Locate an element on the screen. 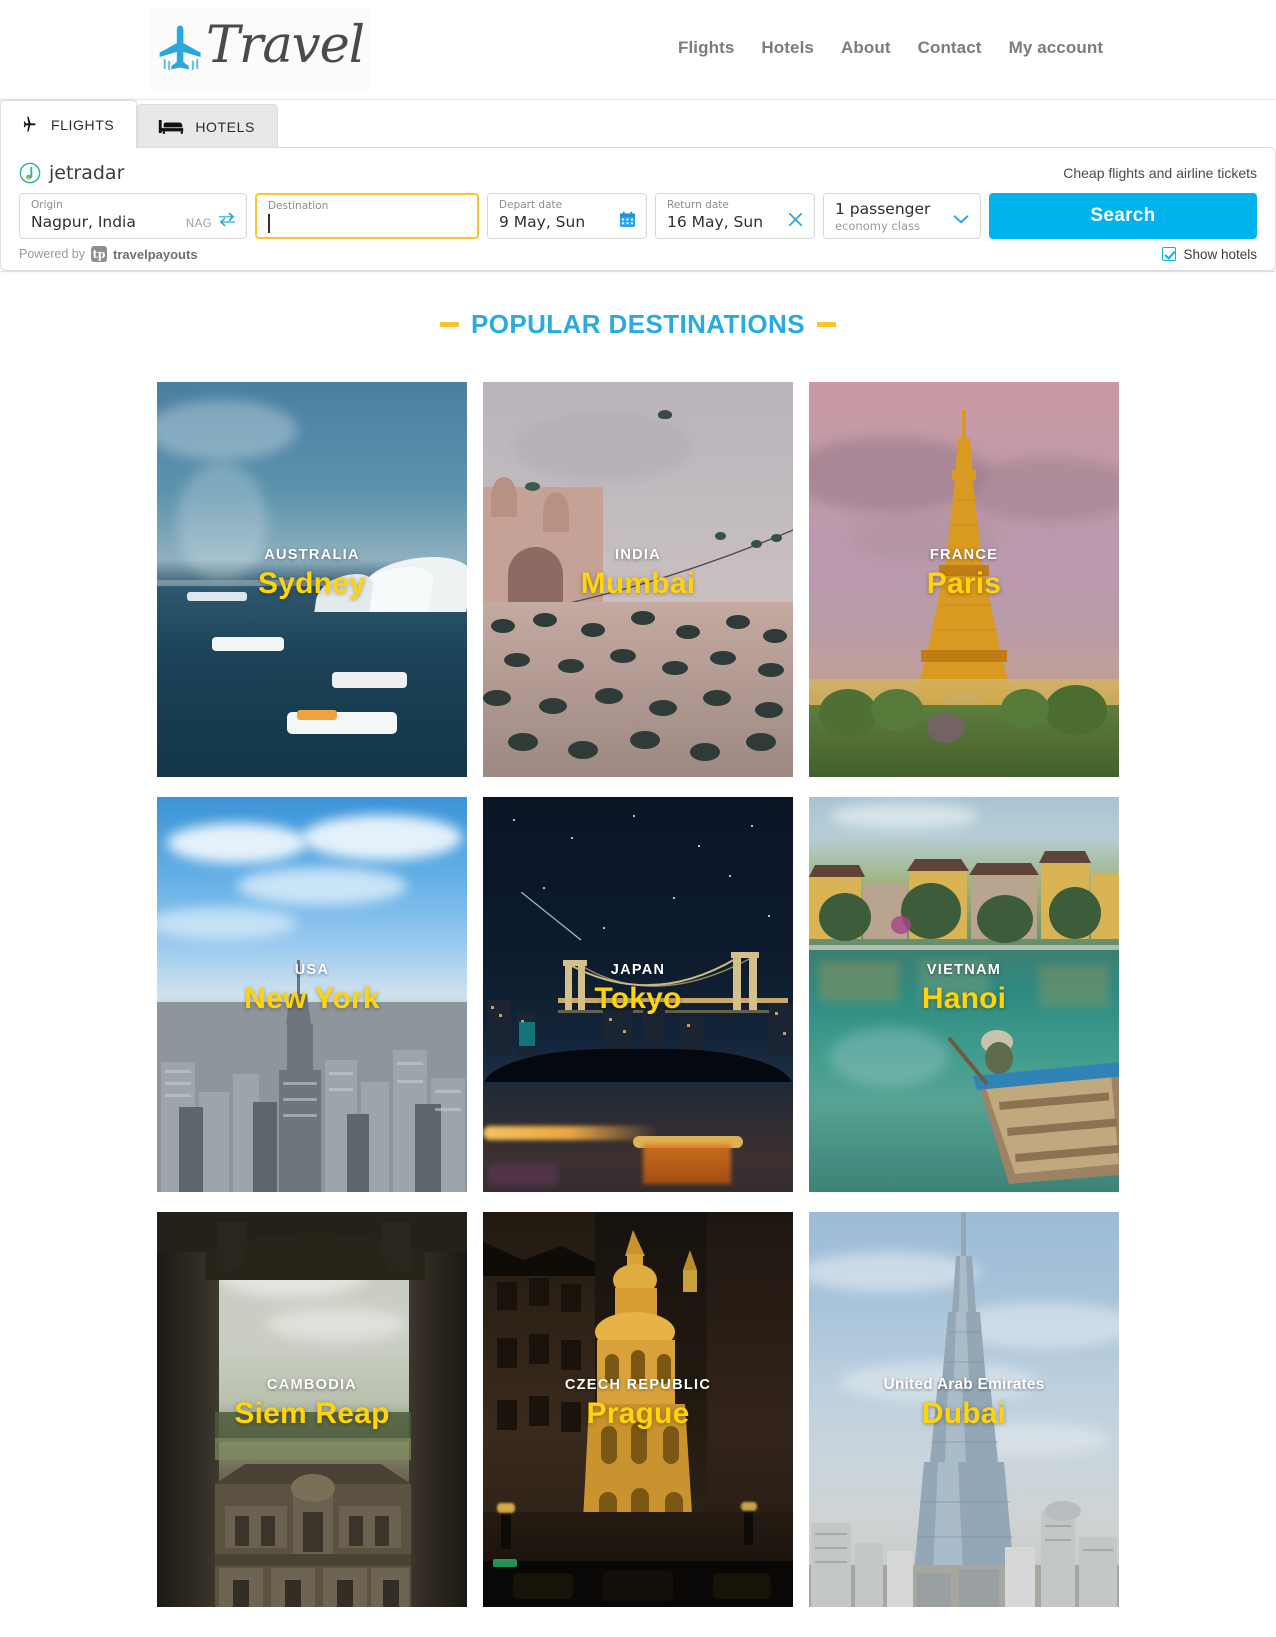 Image resolution: width=1276 pixels, height=1637 pixels. destination-card-sydney: AUSTRALIA Sydney is located at coordinates (312, 579).